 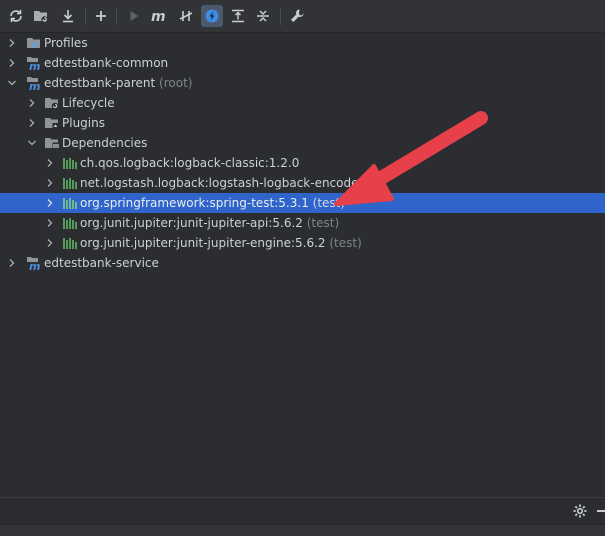 What do you see at coordinates (302, 511) in the screenshot?
I see `status-bar` at bounding box center [302, 511].